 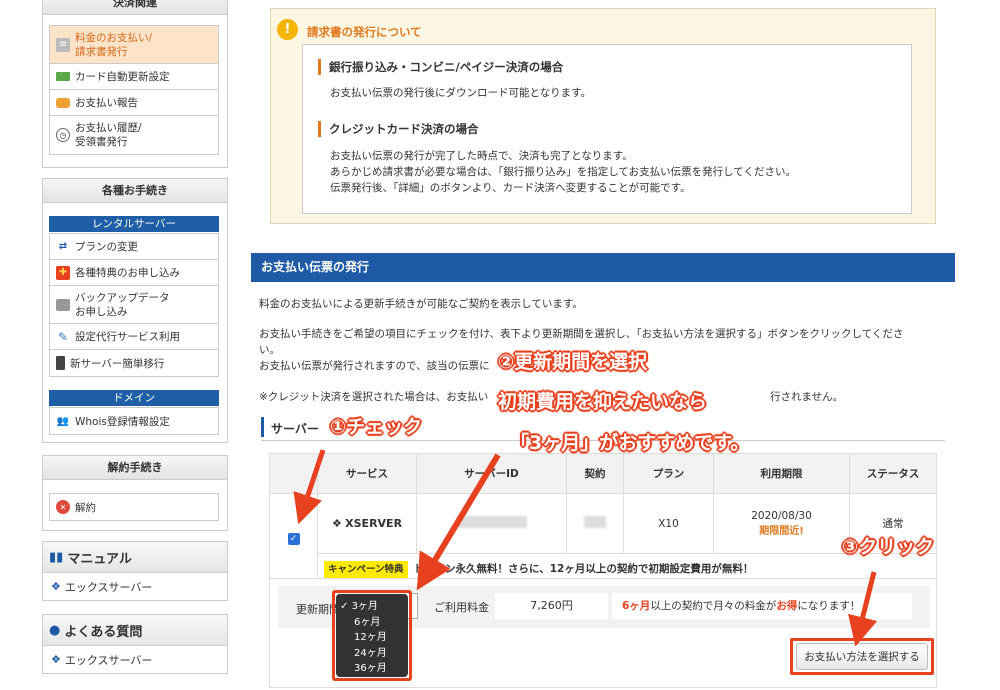 What do you see at coordinates (63, 507) in the screenshot?
I see `cancel-circle-icon: ✕` at bounding box center [63, 507].